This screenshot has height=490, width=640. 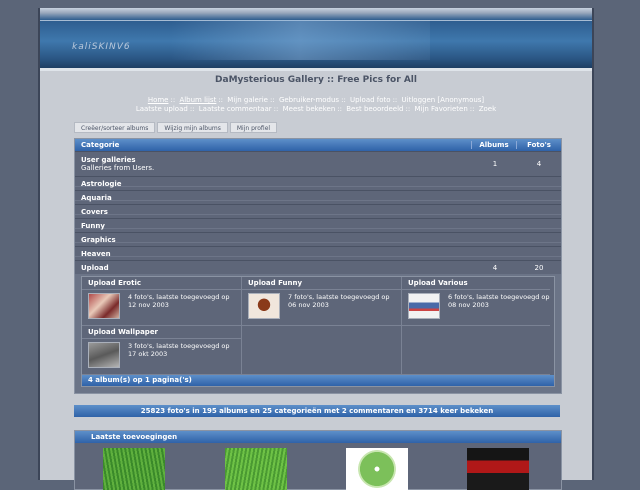 I want to click on album-title: Upload Erotic, so click(x=161, y=283).